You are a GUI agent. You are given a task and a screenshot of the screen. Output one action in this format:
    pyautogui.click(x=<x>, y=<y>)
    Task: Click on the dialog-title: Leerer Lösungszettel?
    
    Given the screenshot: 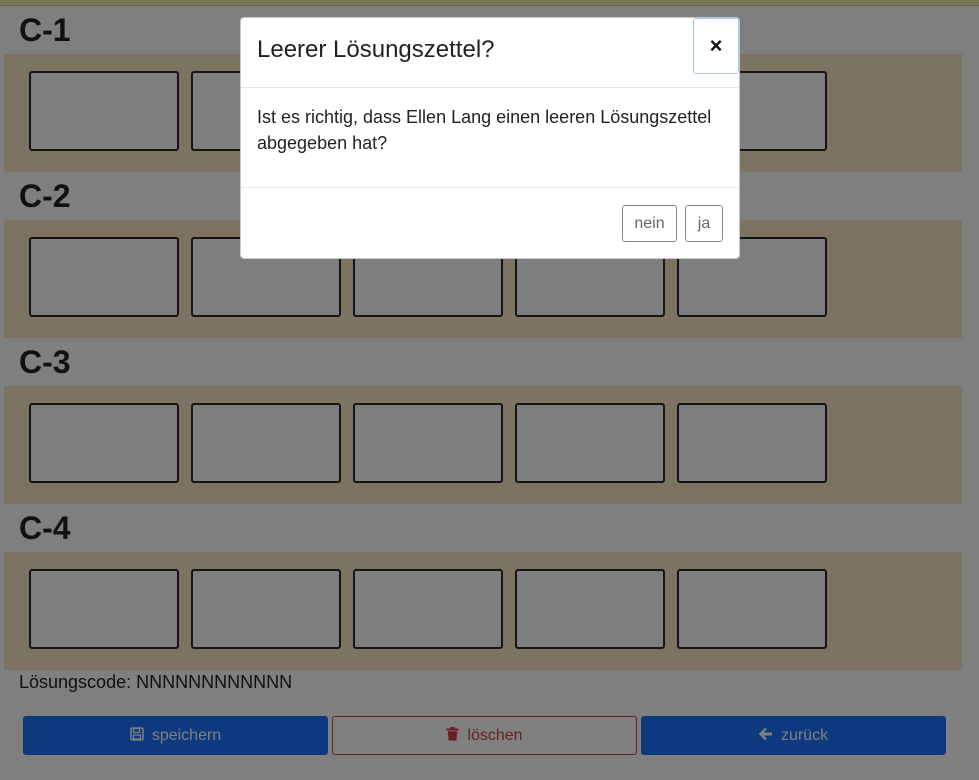 What is the action you would take?
    pyautogui.click(x=376, y=49)
    